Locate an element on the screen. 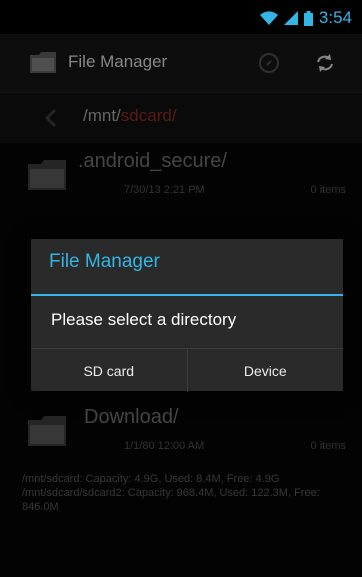 This screenshot has width=362, height=577. signal-icon is located at coordinates (290, 18).